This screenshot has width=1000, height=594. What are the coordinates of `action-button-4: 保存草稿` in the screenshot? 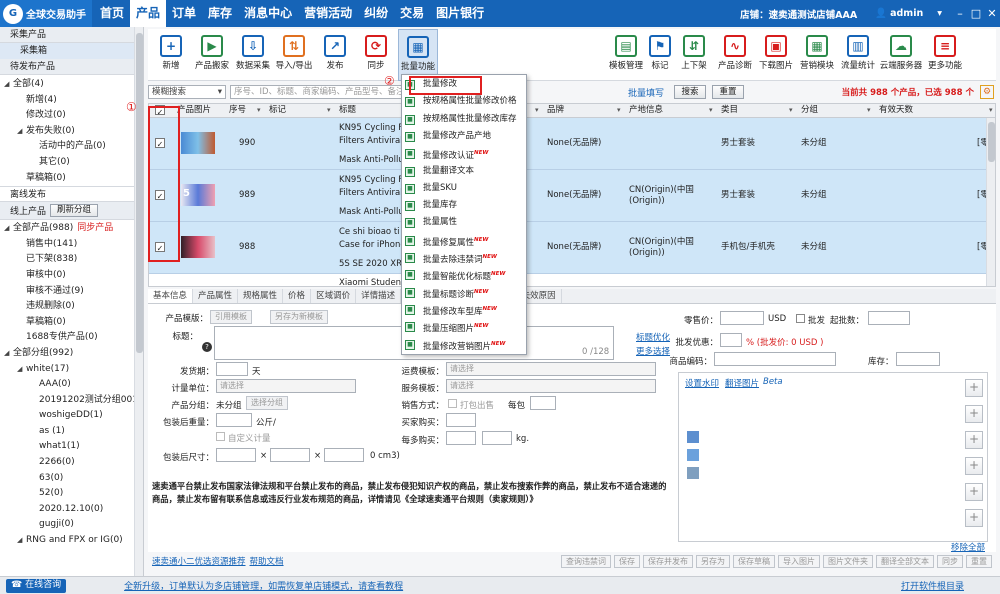 It's located at (754, 561).